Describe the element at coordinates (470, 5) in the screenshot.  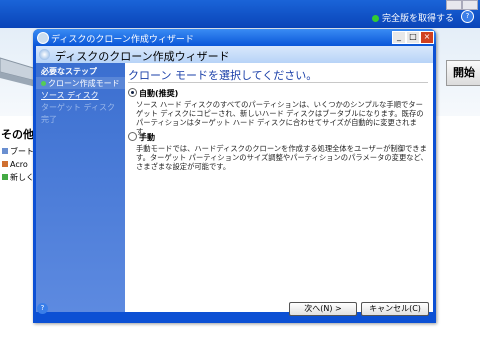
I see `background-close-button` at that location.